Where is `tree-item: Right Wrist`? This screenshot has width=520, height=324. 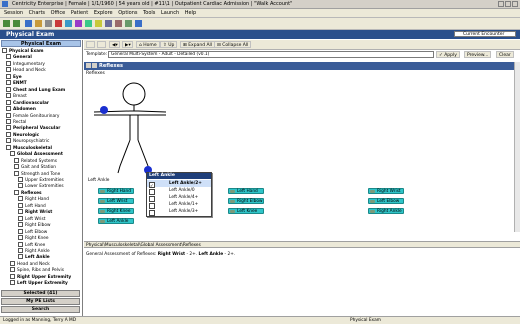 tree-item: Right Wrist is located at coordinates (35, 212).